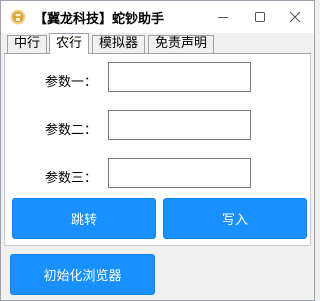 Image resolution: width=320 pixels, height=301 pixels. I want to click on jump-button: 跳转, so click(84, 218).